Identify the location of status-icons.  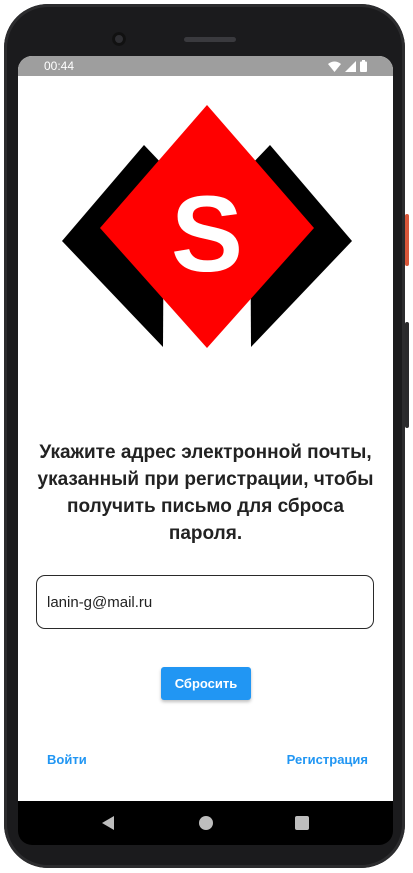
(347, 66).